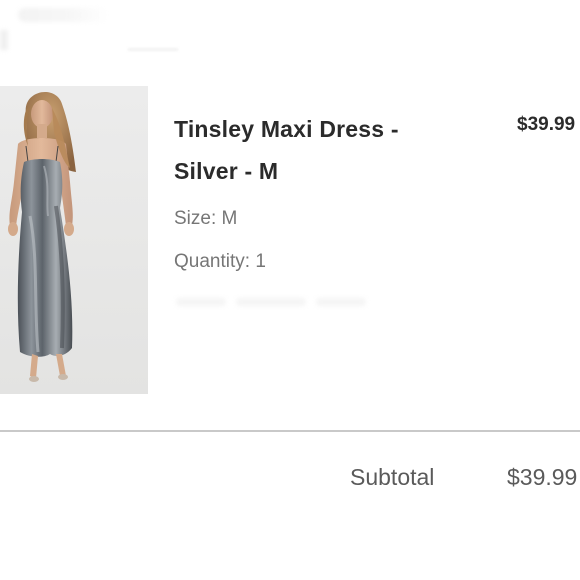 Image resolution: width=580 pixels, height=580 pixels. Describe the element at coordinates (153, 49) in the screenshot. I see `faded-header-line` at that location.